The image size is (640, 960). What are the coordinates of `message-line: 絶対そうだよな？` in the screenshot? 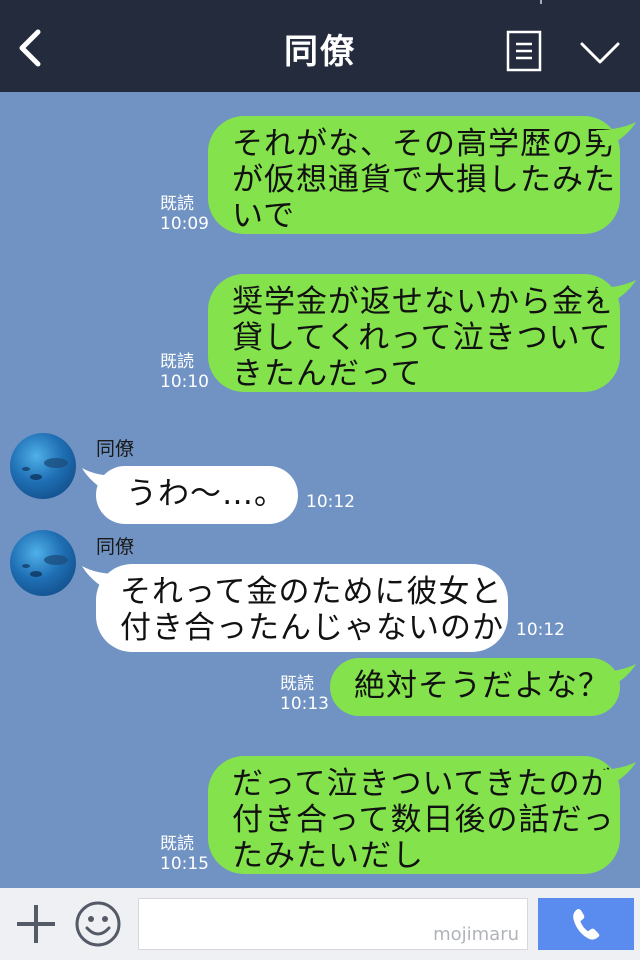 It's located at (482, 686).